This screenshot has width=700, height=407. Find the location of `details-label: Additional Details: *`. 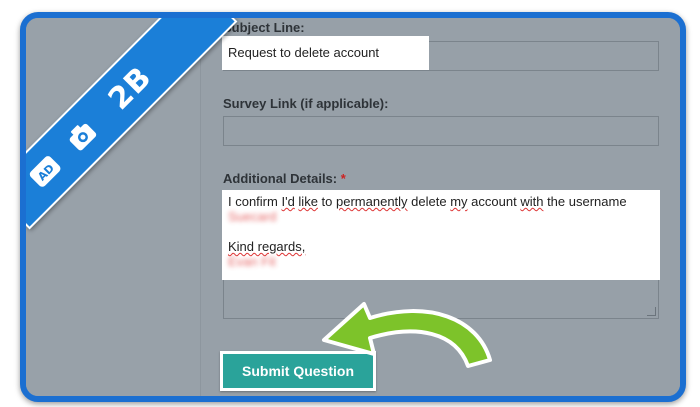

details-label: Additional Details: * is located at coordinates (284, 178).